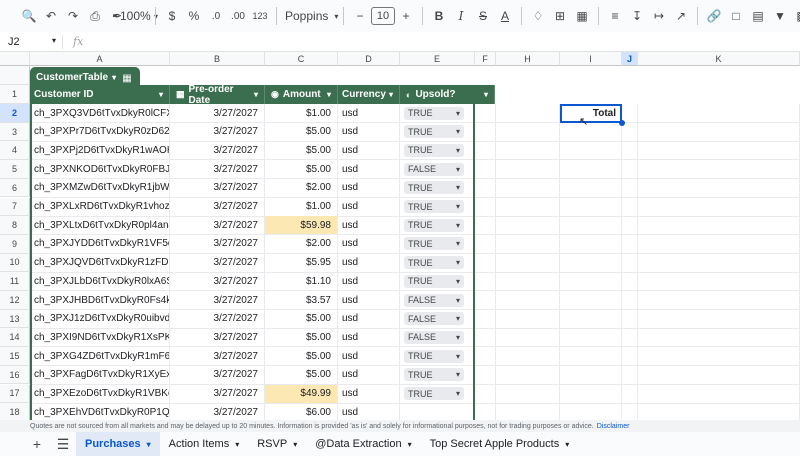 Image resolution: width=800 pixels, height=456 pixels. Describe the element at coordinates (630, 59) in the screenshot. I see `column-header-j: J` at that location.